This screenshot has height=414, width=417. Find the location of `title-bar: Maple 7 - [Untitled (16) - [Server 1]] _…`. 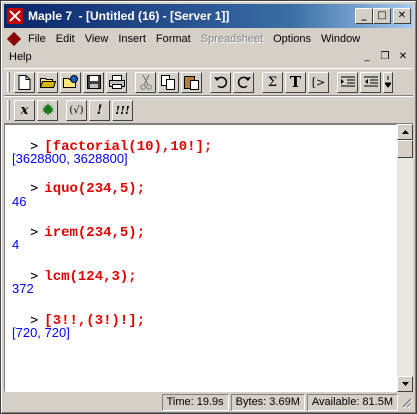

title-bar: Maple 7 - [Untitled (16) - [Server 1]] _… is located at coordinates (208, 16).